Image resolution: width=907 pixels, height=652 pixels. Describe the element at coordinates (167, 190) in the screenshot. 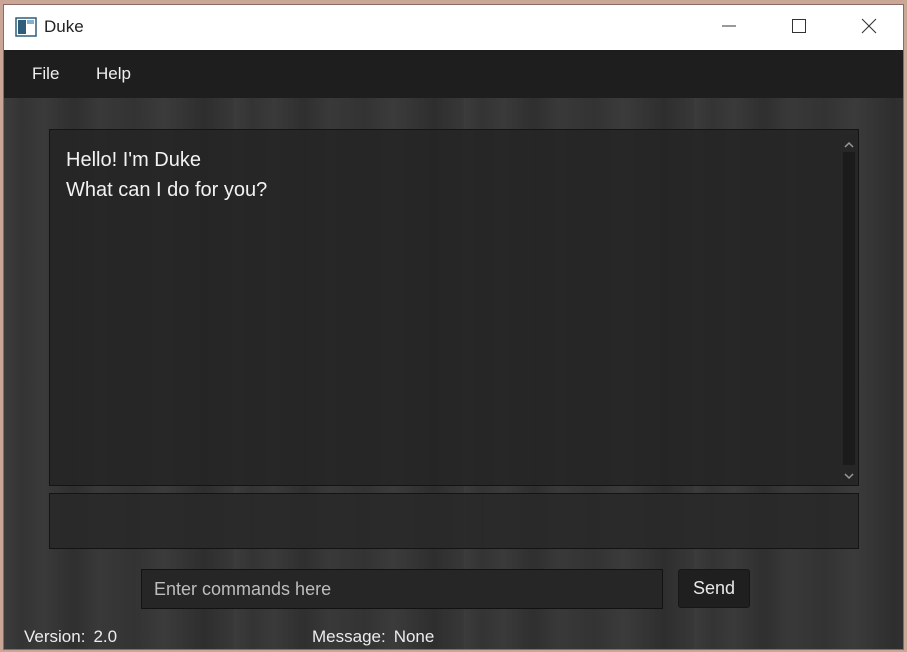

I see `chat-message: What can I do for you?` at that location.